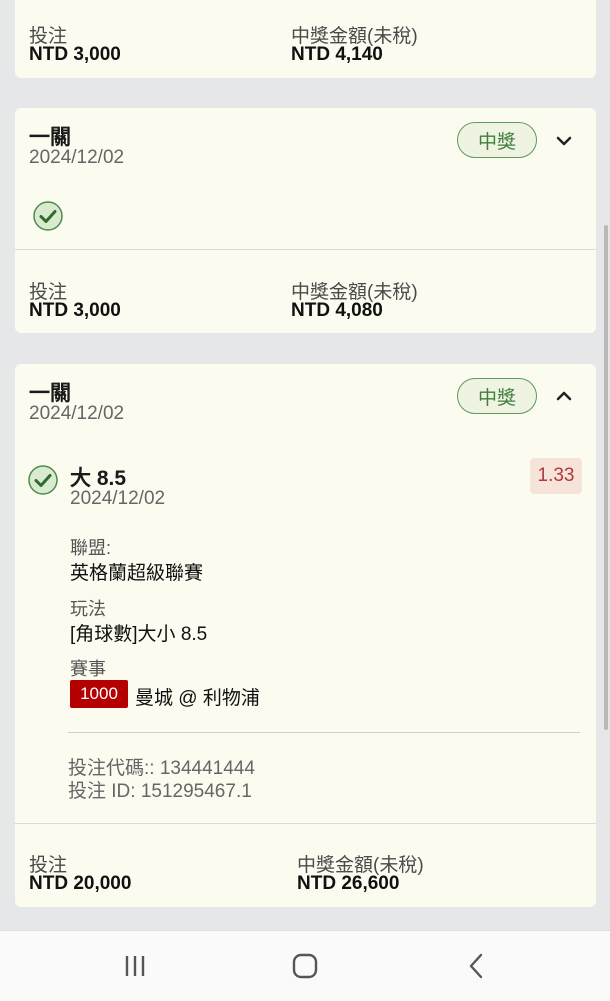 The image size is (610, 1001). Describe the element at coordinates (197, 698) in the screenshot. I see `event-value: 曼城 @ 利物浦` at that location.